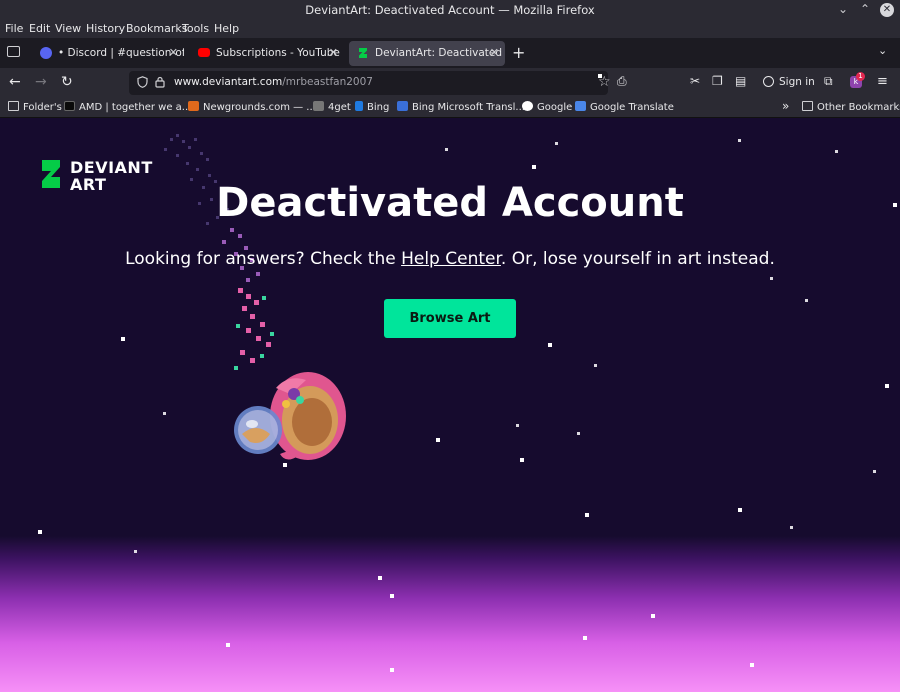 This screenshot has width=900, height=692. I want to click on url-text: www.deviantart.com/mrbeastfan2007, so click(273, 82).